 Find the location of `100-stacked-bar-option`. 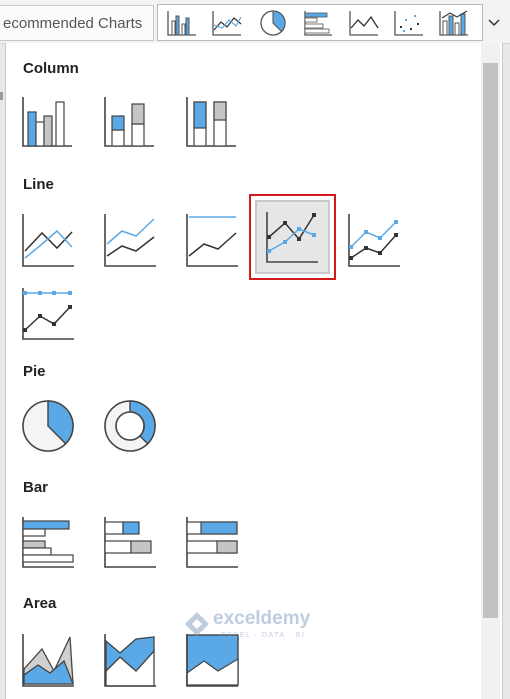

100-stacked-bar-option is located at coordinates (212, 542).